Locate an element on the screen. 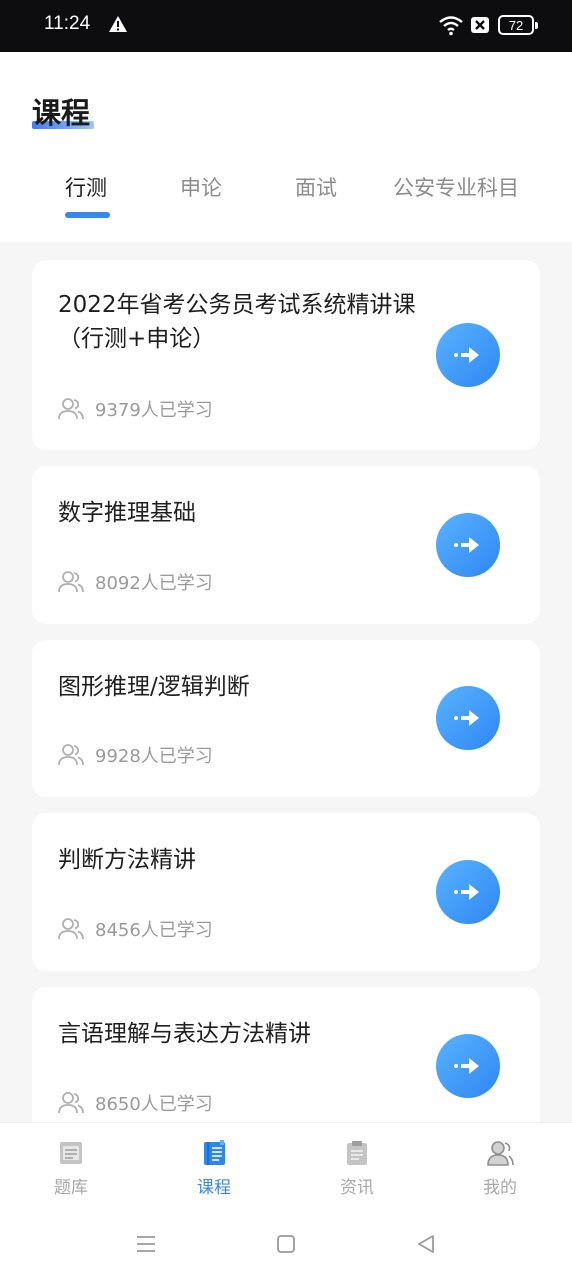  course-title: 判断方法精讲 is located at coordinates (127, 860).